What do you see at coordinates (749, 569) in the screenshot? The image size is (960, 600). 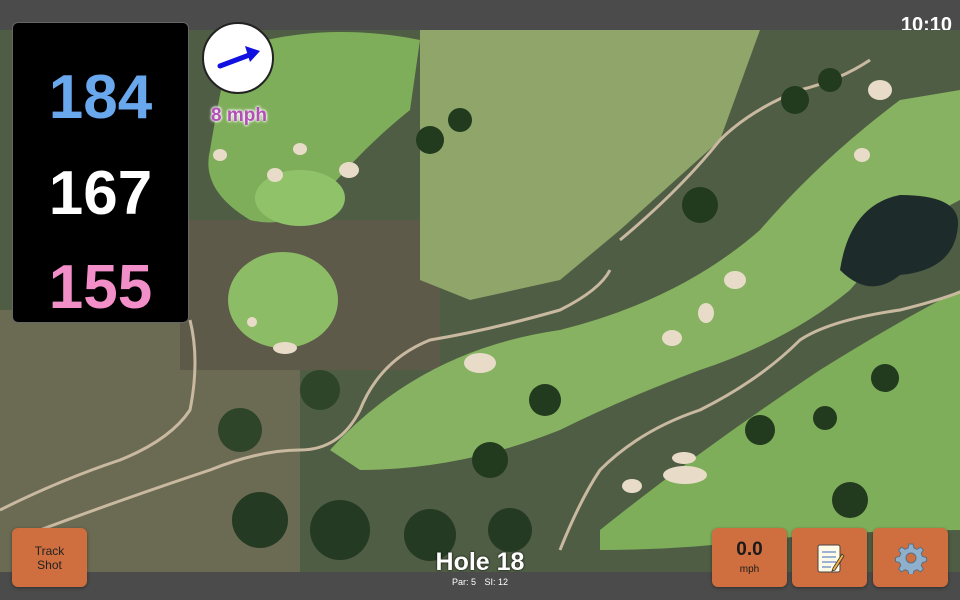 I see `speed-unit: mph` at bounding box center [749, 569].